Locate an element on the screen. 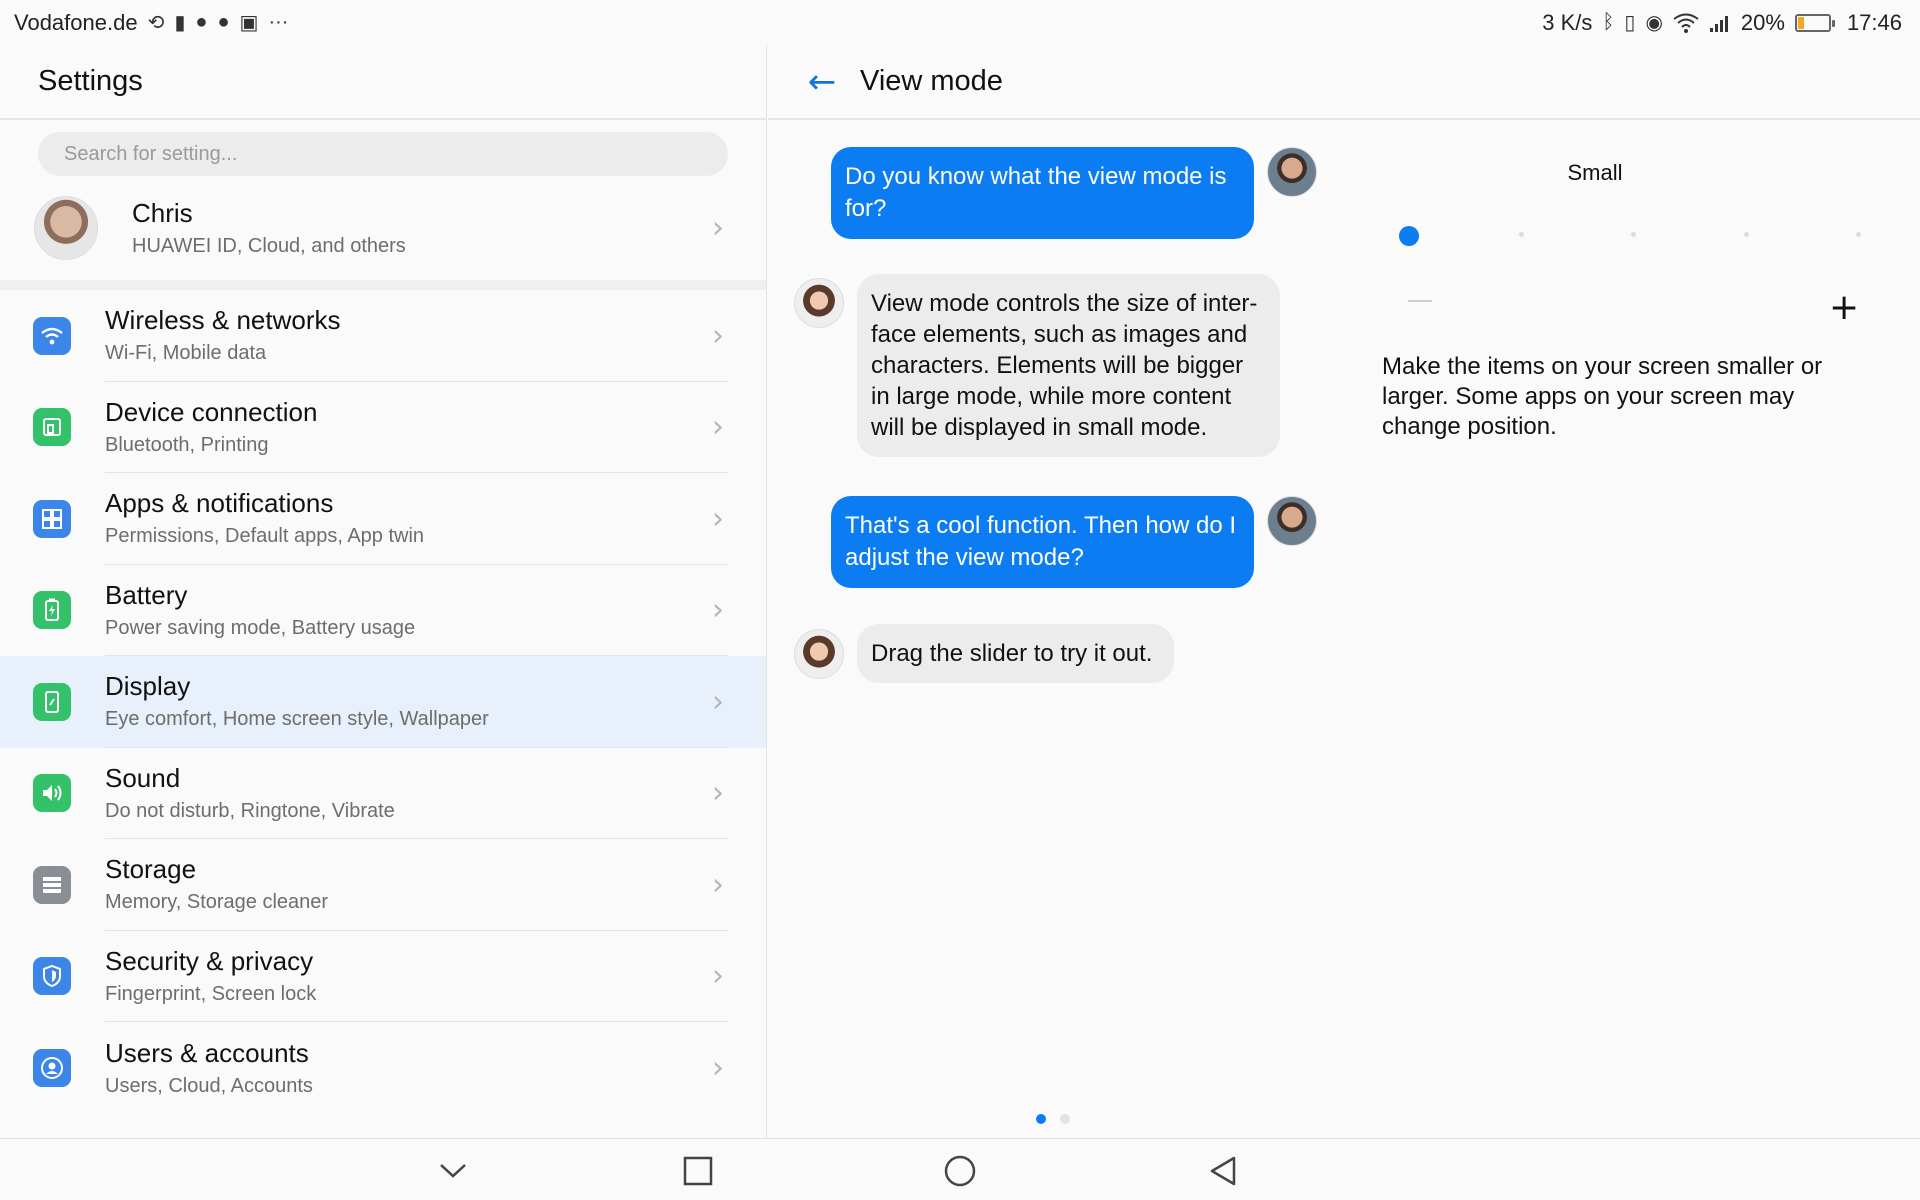  network-speed: 3 K/s is located at coordinates (1567, 22).